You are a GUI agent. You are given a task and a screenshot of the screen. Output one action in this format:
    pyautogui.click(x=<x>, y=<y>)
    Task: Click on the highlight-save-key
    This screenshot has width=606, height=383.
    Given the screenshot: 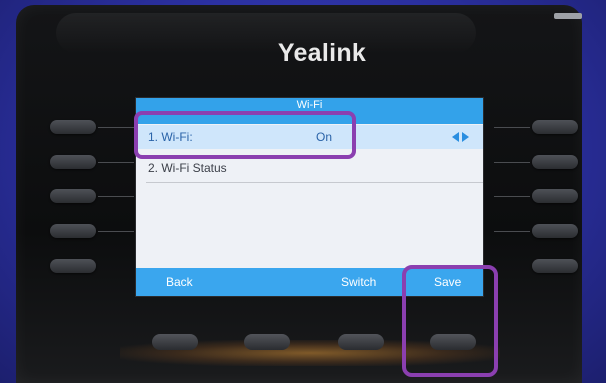 What is the action you would take?
    pyautogui.click(x=450, y=321)
    